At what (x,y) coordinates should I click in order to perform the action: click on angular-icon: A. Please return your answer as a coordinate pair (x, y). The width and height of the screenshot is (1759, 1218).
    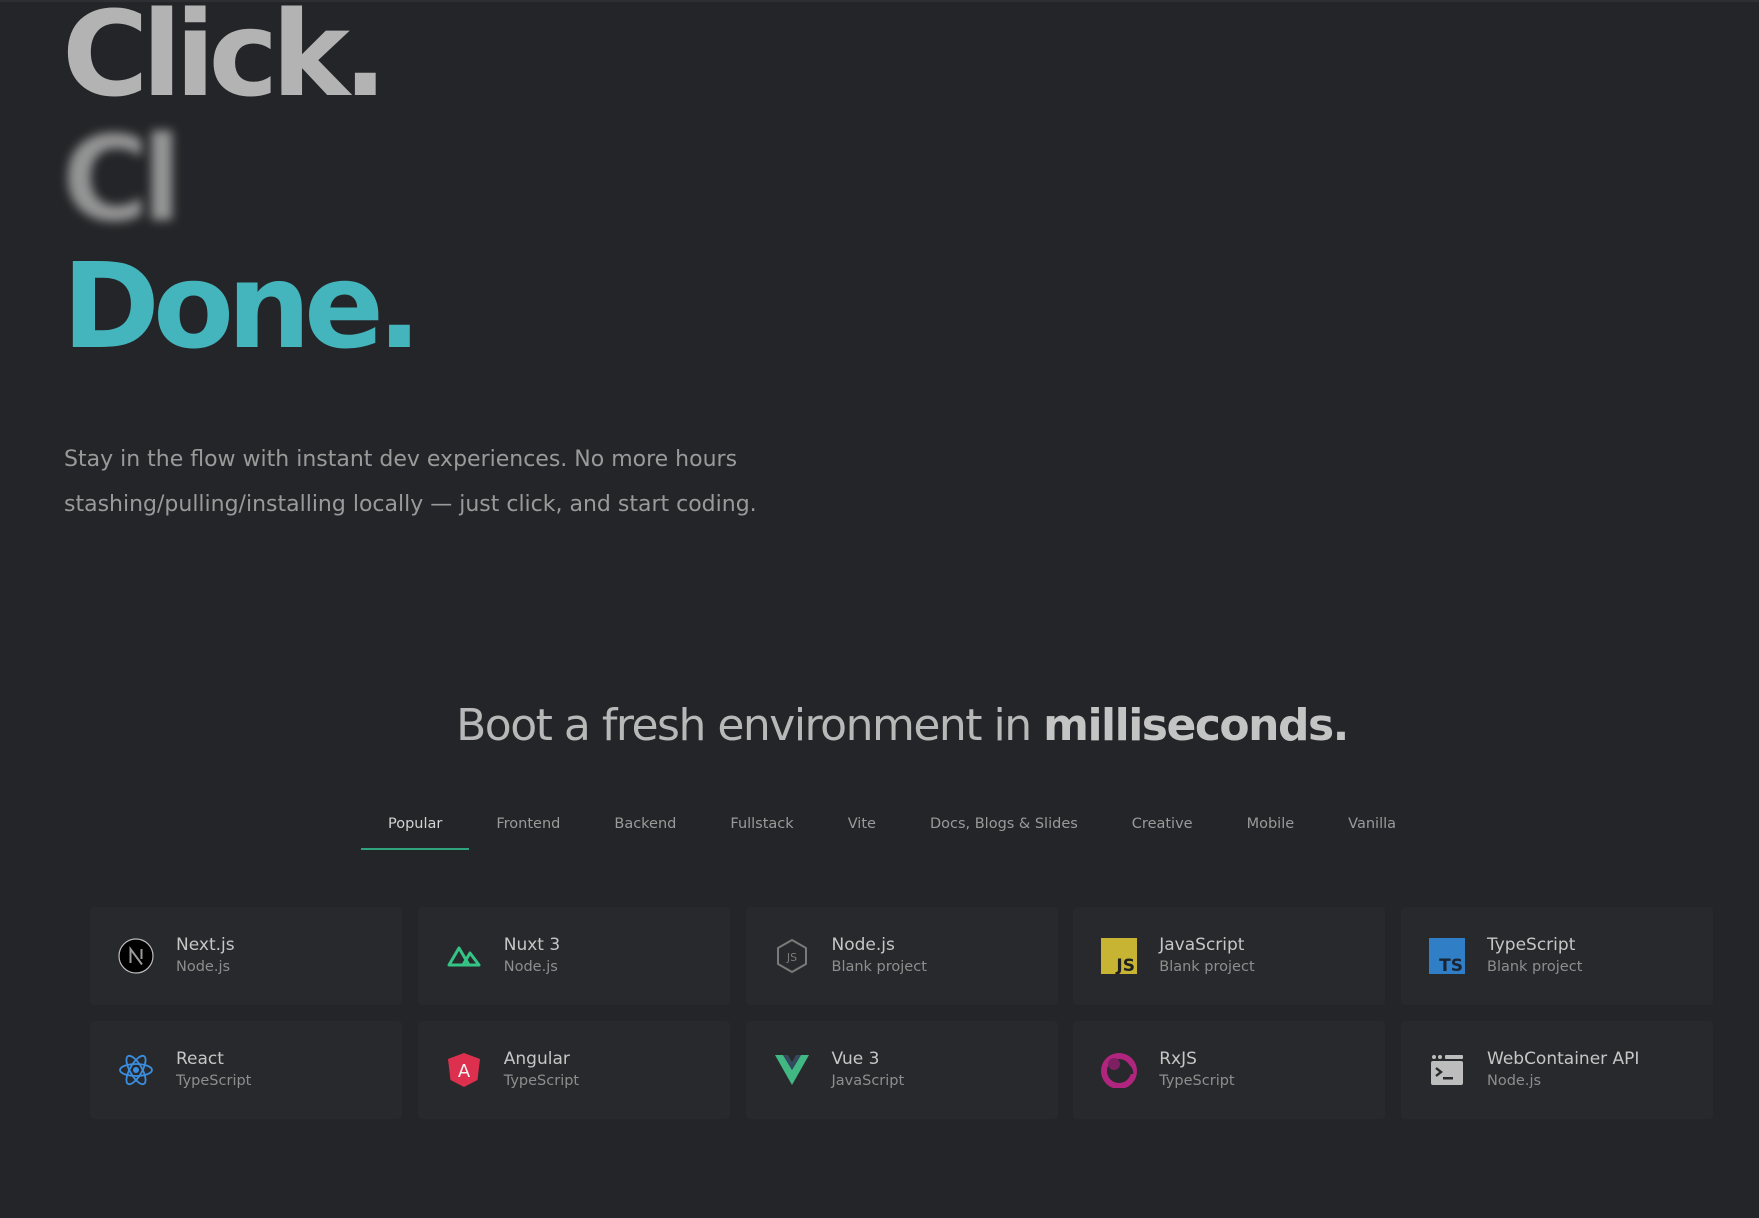
    Looking at the image, I should click on (464, 1070).